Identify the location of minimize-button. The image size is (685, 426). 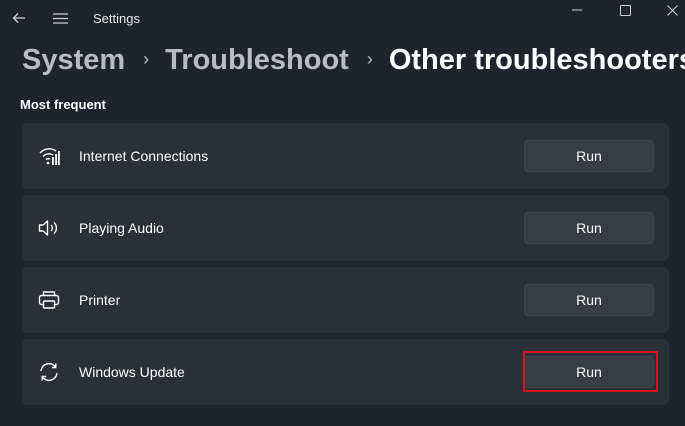
(577, 12).